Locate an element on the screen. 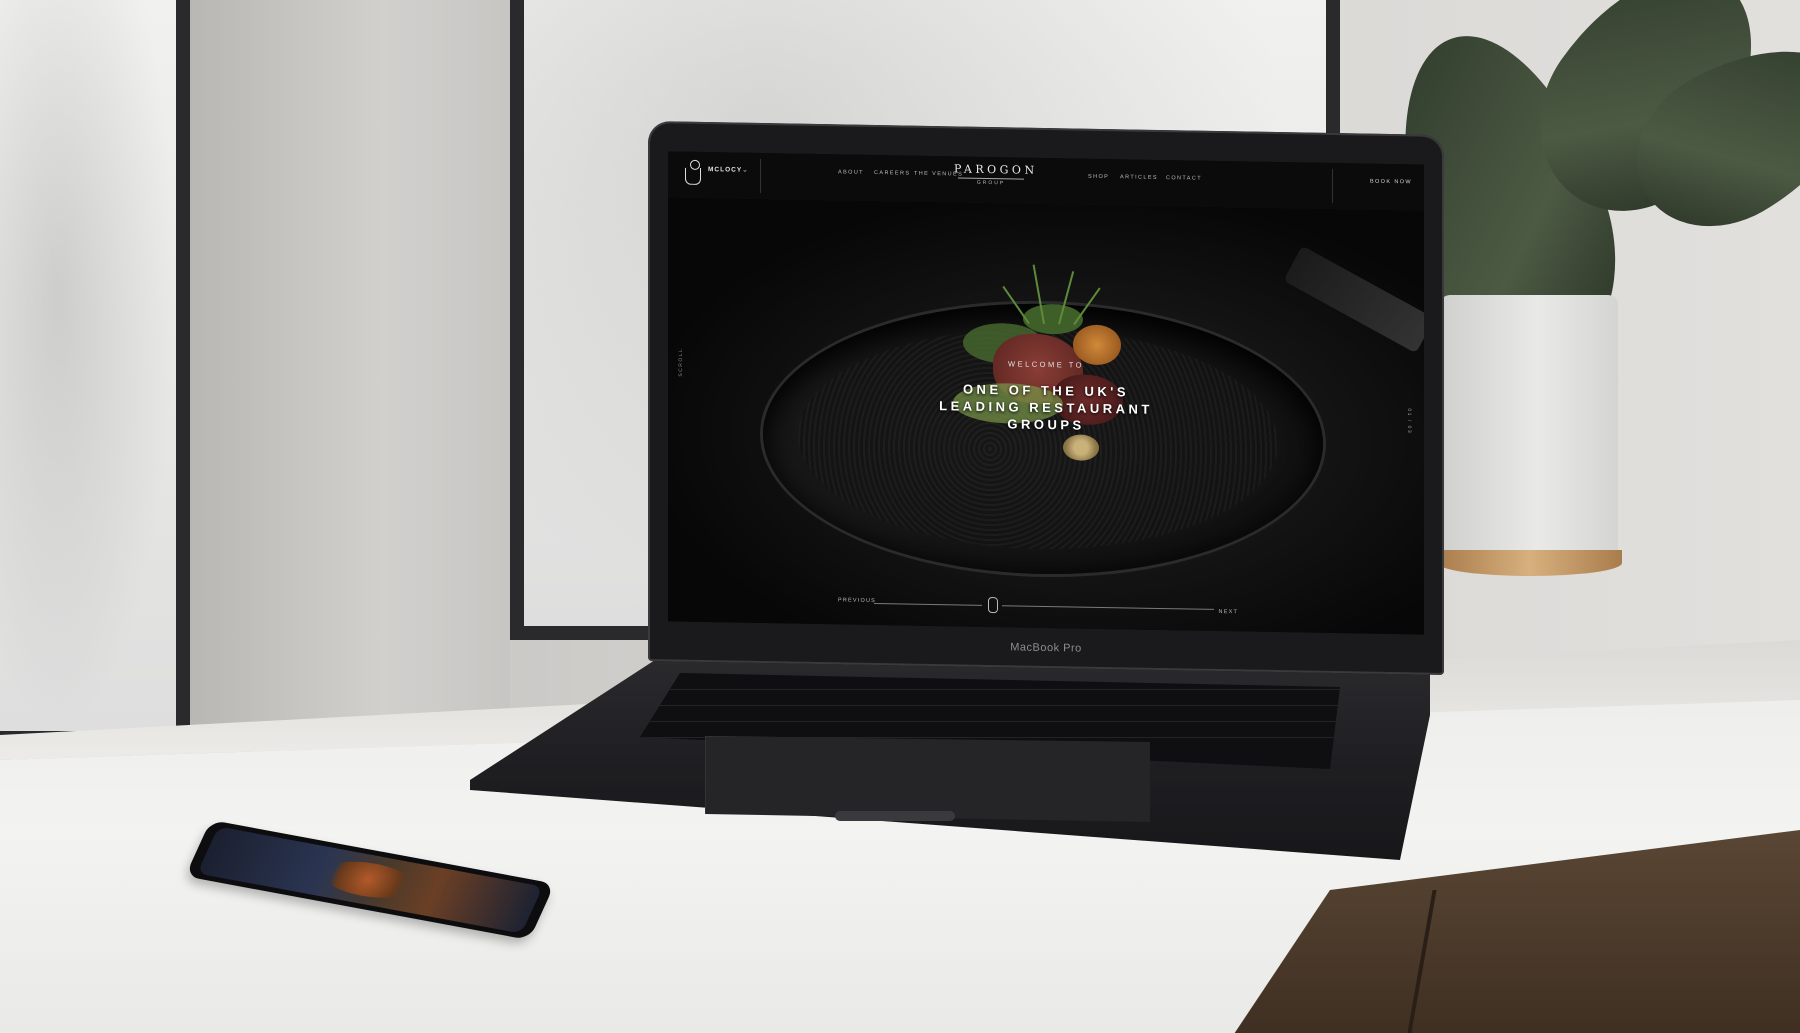  chef-logo-icon is located at coordinates (693, 173).